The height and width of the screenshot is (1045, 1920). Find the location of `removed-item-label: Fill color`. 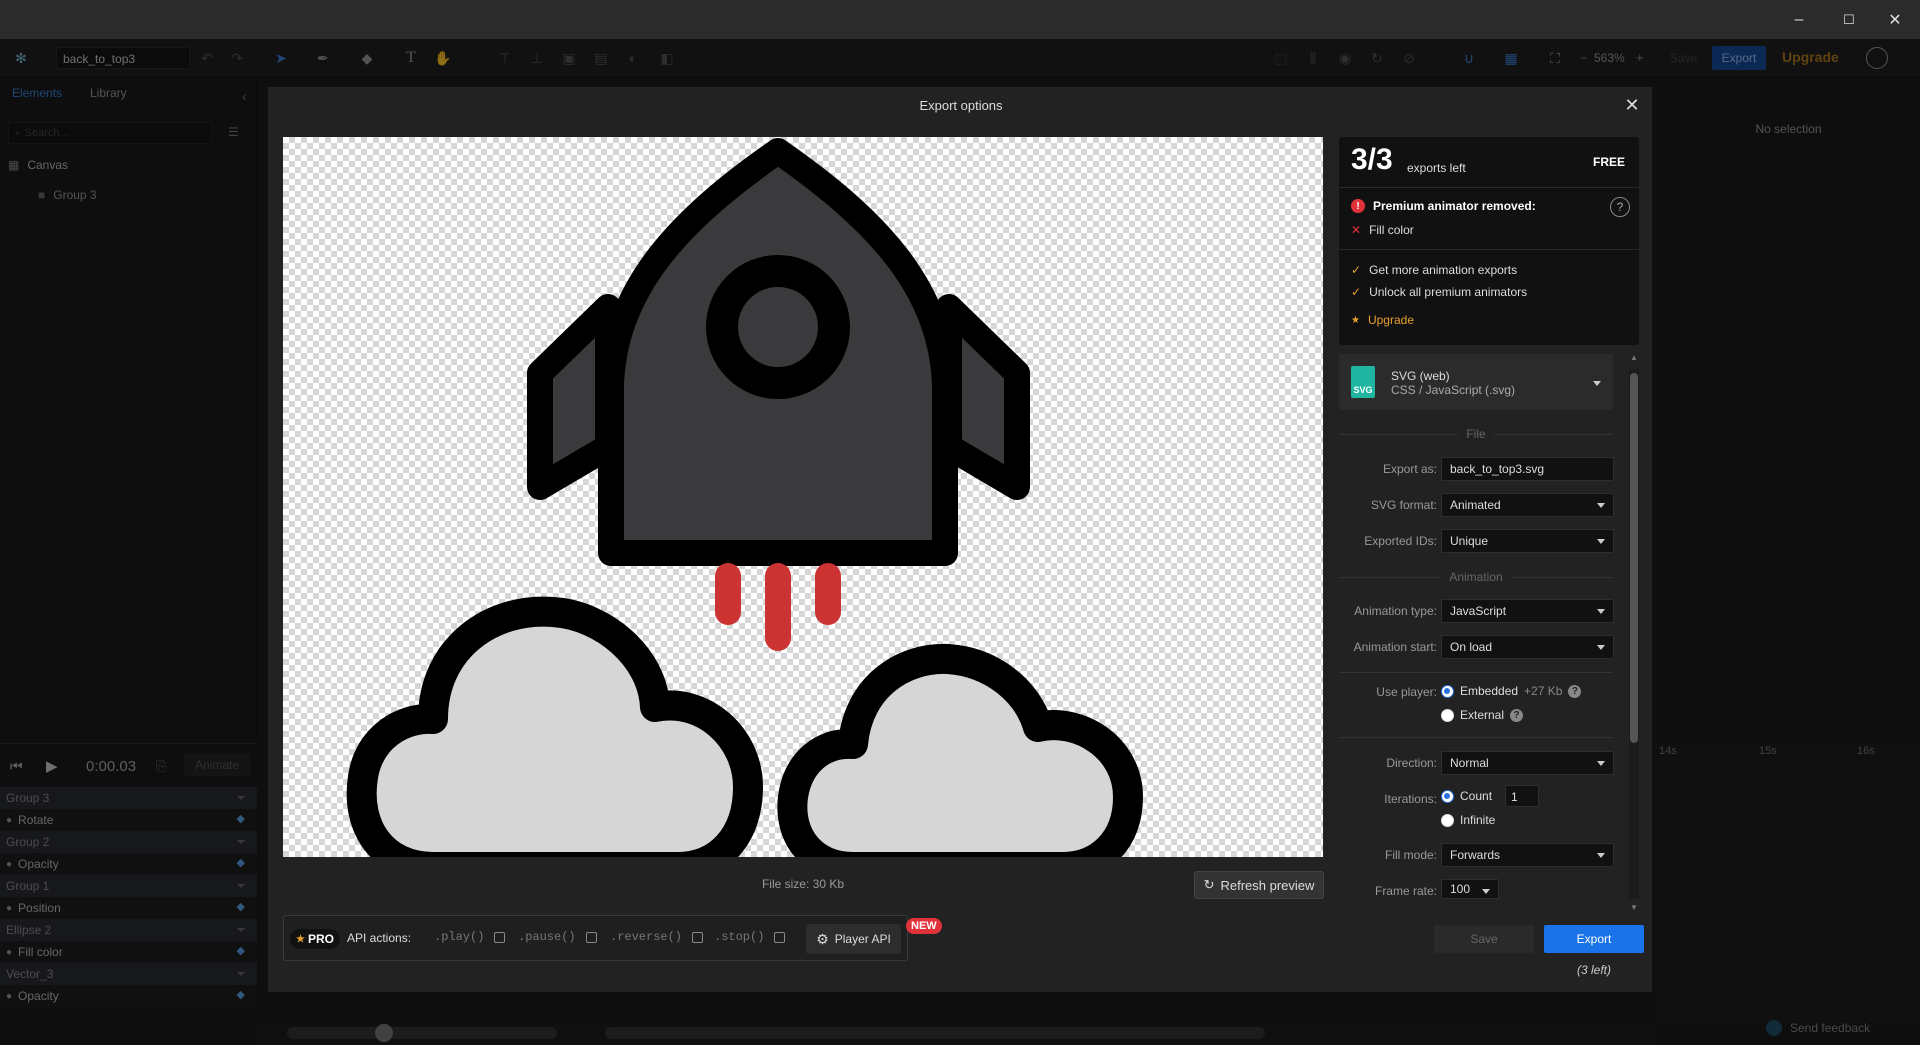

removed-item-label: Fill color is located at coordinates (1391, 230).